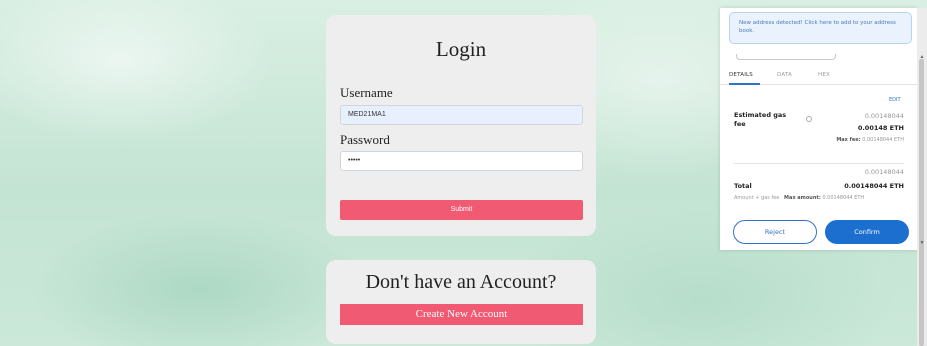 This screenshot has height=346, width=927. Describe the element at coordinates (775, 232) in the screenshot. I see `reject-button: Reject` at that location.